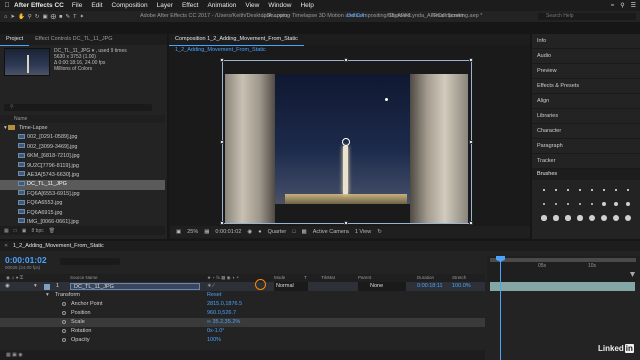 The height and width of the screenshot is (360, 640). What do you see at coordinates (24, 231) in the screenshot?
I see `new-comp-icon: ▣` at bounding box center [24, 231].